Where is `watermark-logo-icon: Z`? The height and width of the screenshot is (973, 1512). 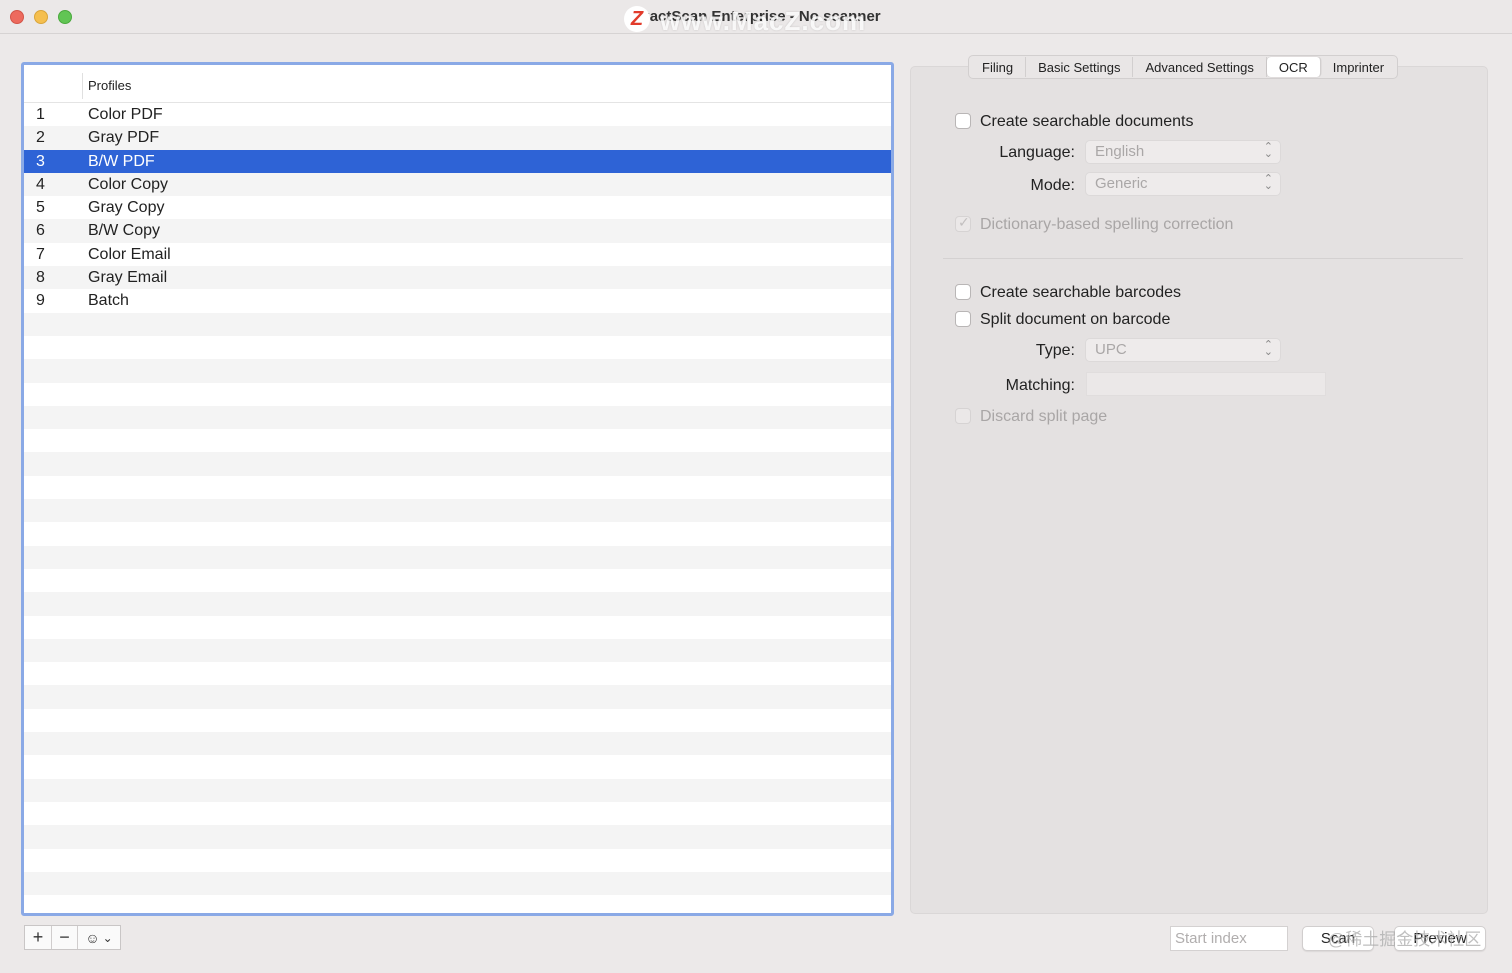
watermark-logo-icon: Z is located at coordinates (637, 19).